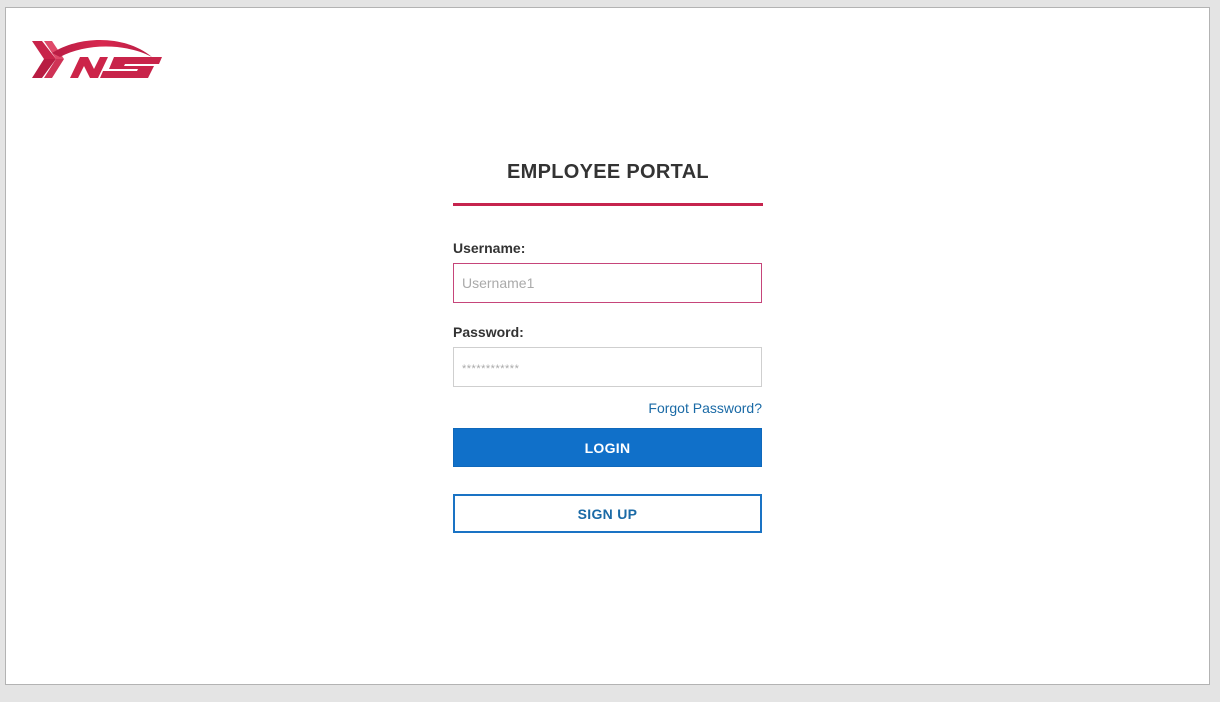  I want to click on username-label: Username:, so click(489, 248).